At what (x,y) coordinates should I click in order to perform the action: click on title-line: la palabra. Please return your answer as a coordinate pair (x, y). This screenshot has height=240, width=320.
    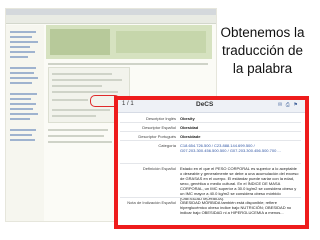
    Looking at the image, I should click on (262, 68).